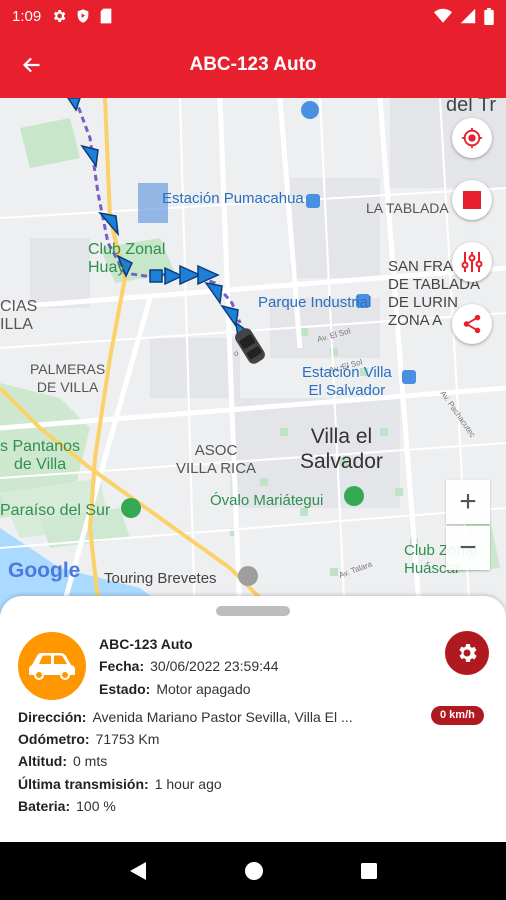 Image resolution: width=506 pixels, height=900 pixels. What do you see at coordinates (44, 570) in the screenshot?
I see `google-logo: Google` at bounding box center [44, 570].